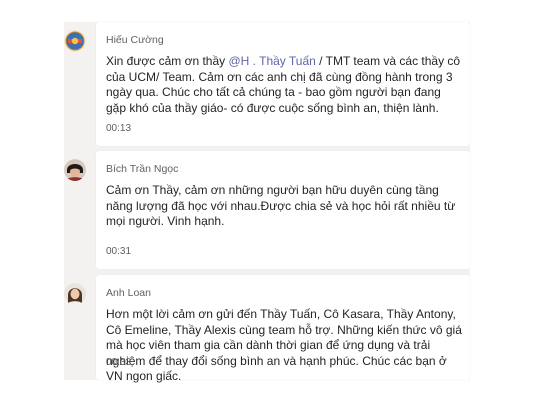  What do you see at coordinates (142, 169) in the screenshot?
I see `author-name: Bích Trần Ngọc` at bounding box center [142, 169].